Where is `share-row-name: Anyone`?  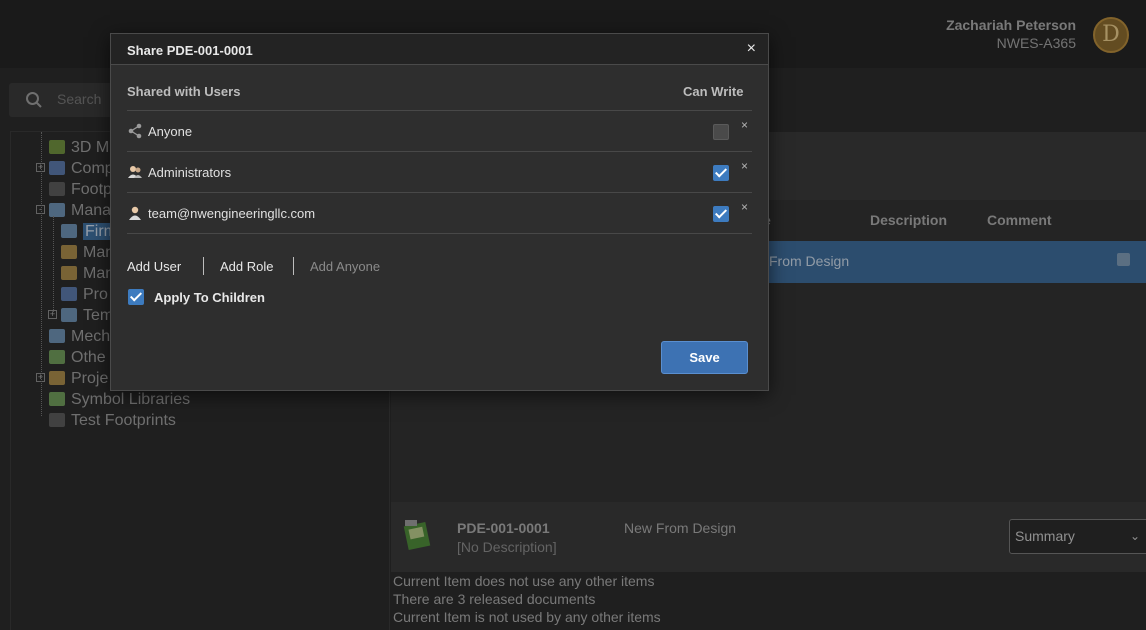 share-row-name: Anyone is located at coordinates (170, 131).